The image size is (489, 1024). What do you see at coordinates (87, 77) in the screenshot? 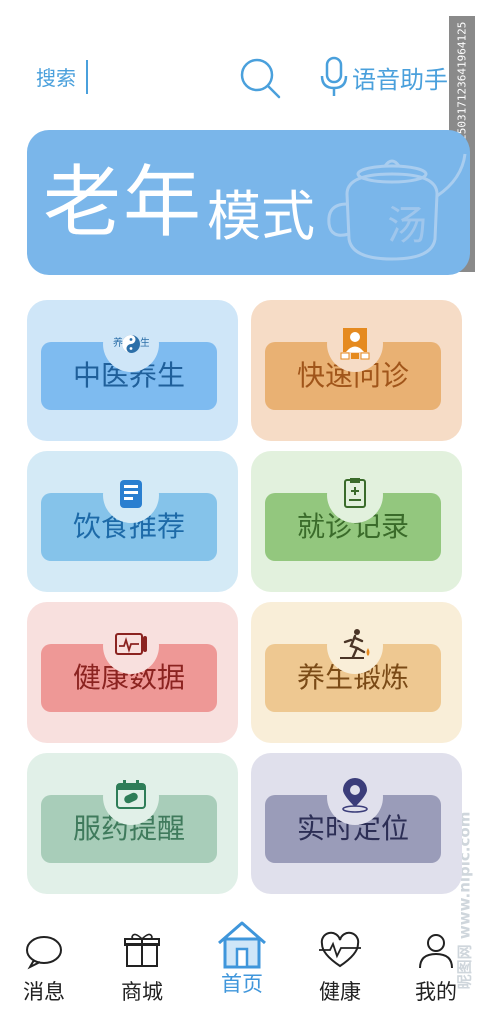
I see `text-caret` at bounding box center [87, 77].